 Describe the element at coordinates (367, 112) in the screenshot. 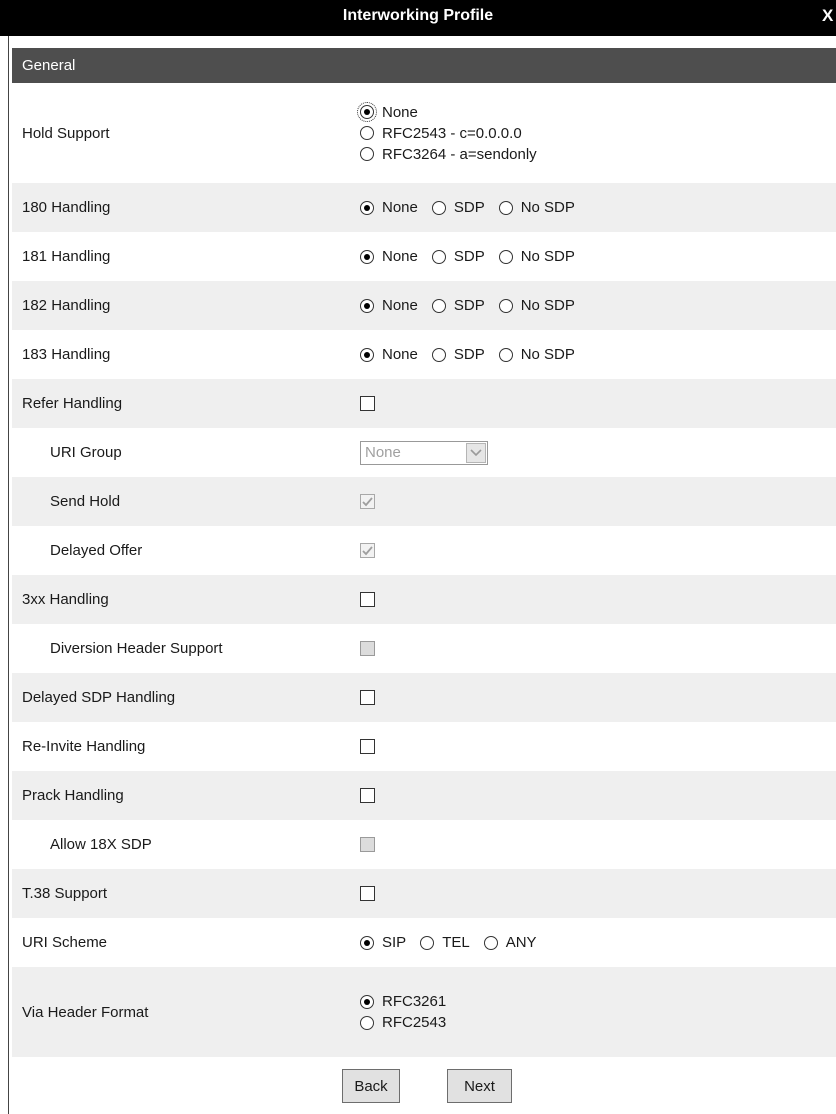

I see `hold-support-none-radio` at that location.